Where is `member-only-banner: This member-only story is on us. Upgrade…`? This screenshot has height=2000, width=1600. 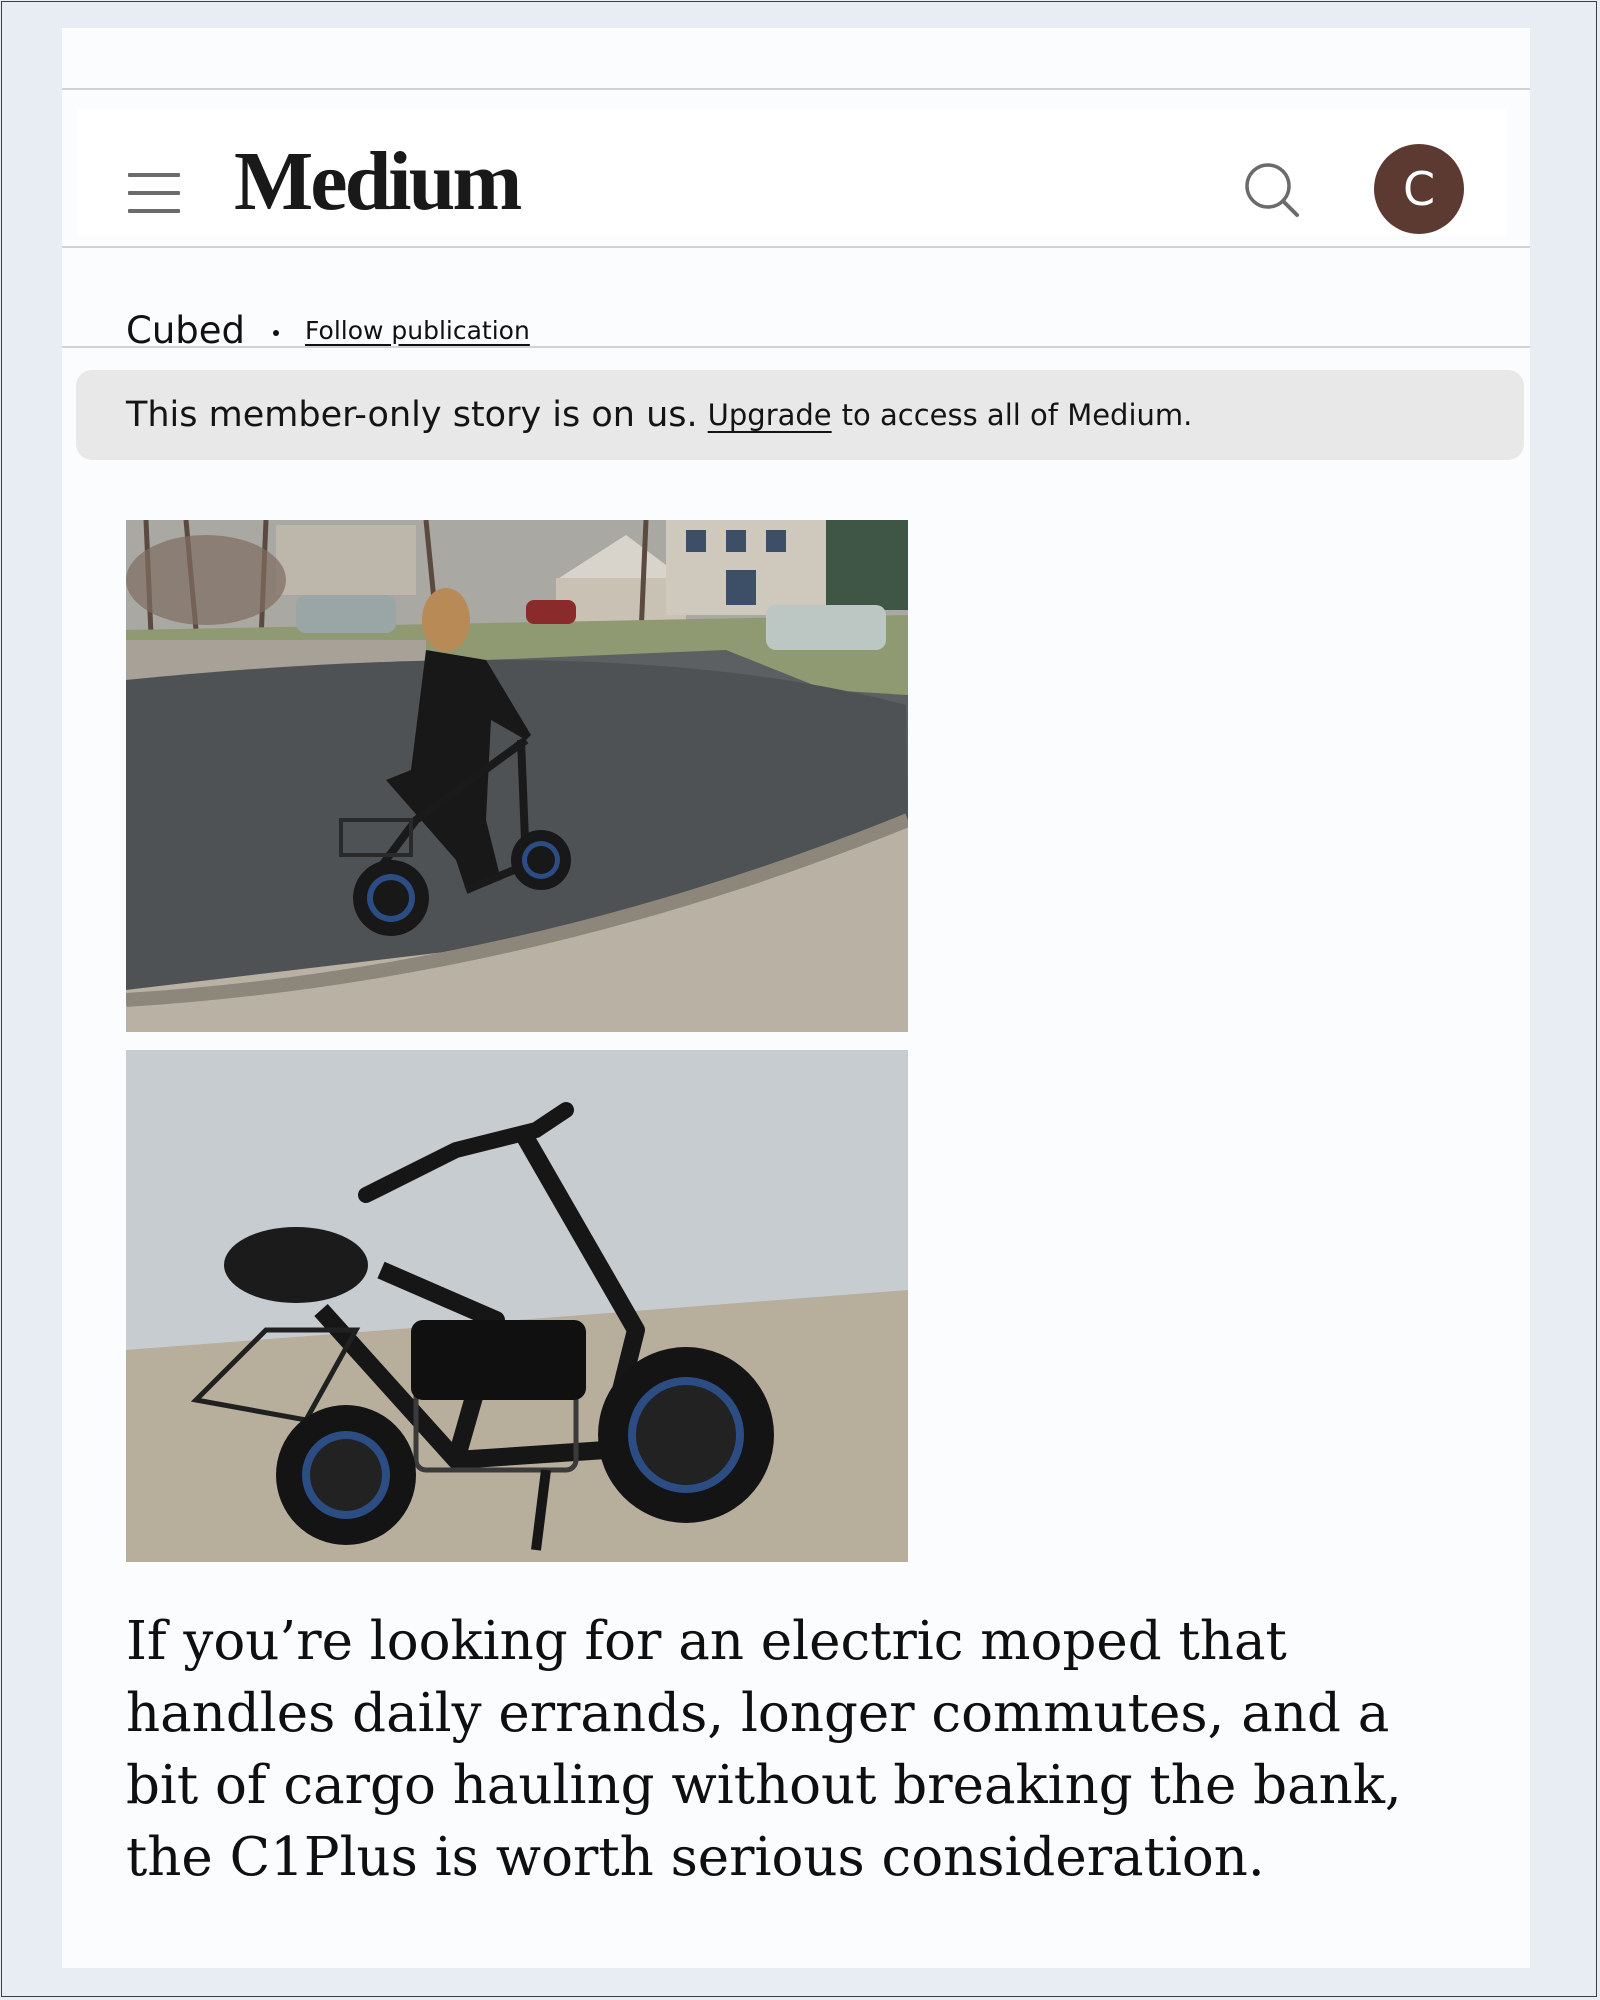 member-only-banner: This member-only story is on us. Upgrade… is located at coordinates (800, 415).